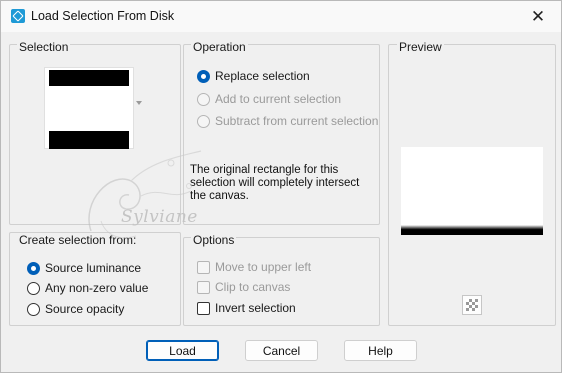  Describe the element at coordinates (472, 191) in the screenshot. I see `preview-image` at that location.